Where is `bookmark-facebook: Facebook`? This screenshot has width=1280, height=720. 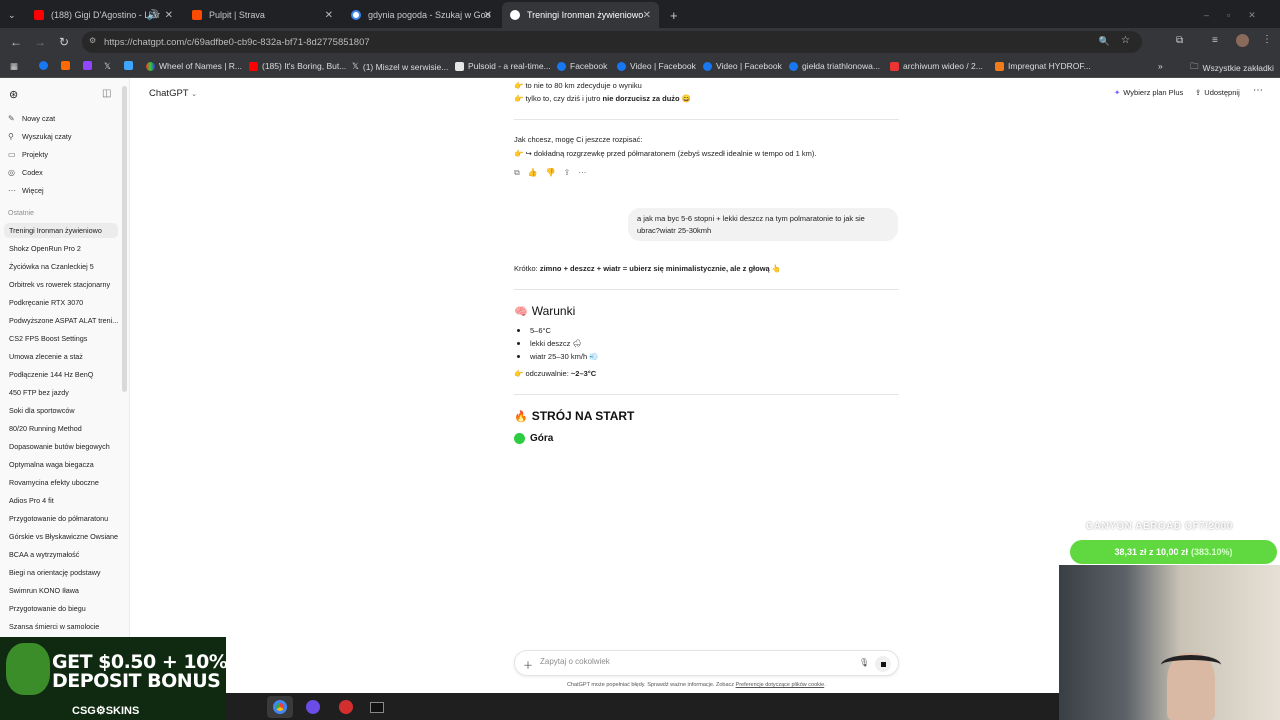
bookmark-facebook: Facebook is located at coordinates (582, 66).